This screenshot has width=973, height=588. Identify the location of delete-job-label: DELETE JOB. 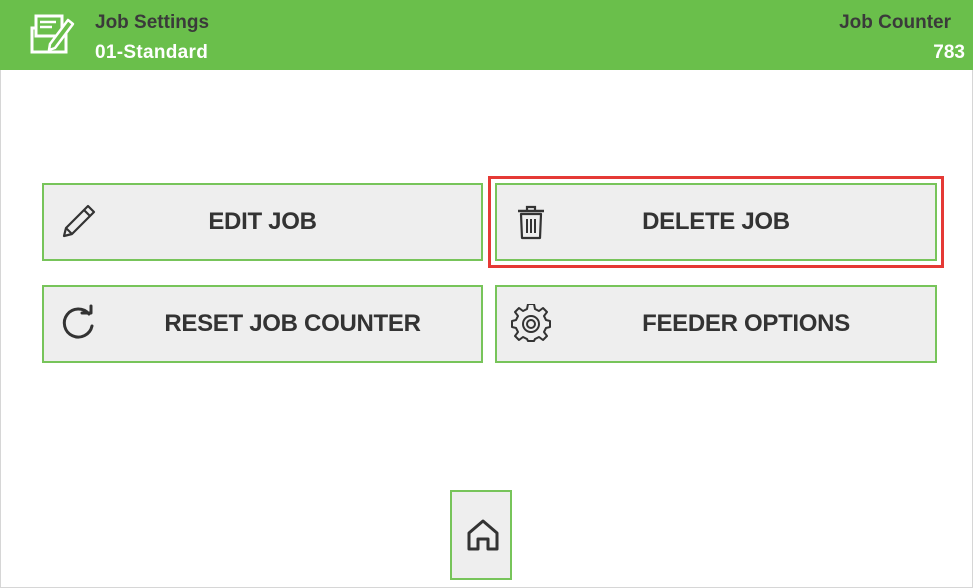
(716, 221).